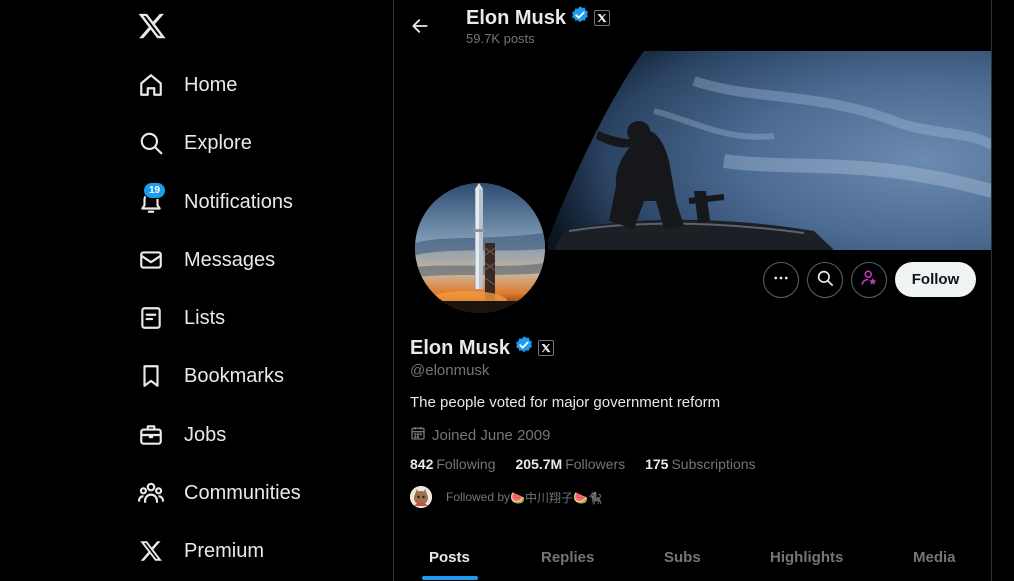 The height and width of the screenshot is (581, 1014). Describe the element at coordinates (450, 578) in the screenshot. I see `active-tab-indicator` at that location.